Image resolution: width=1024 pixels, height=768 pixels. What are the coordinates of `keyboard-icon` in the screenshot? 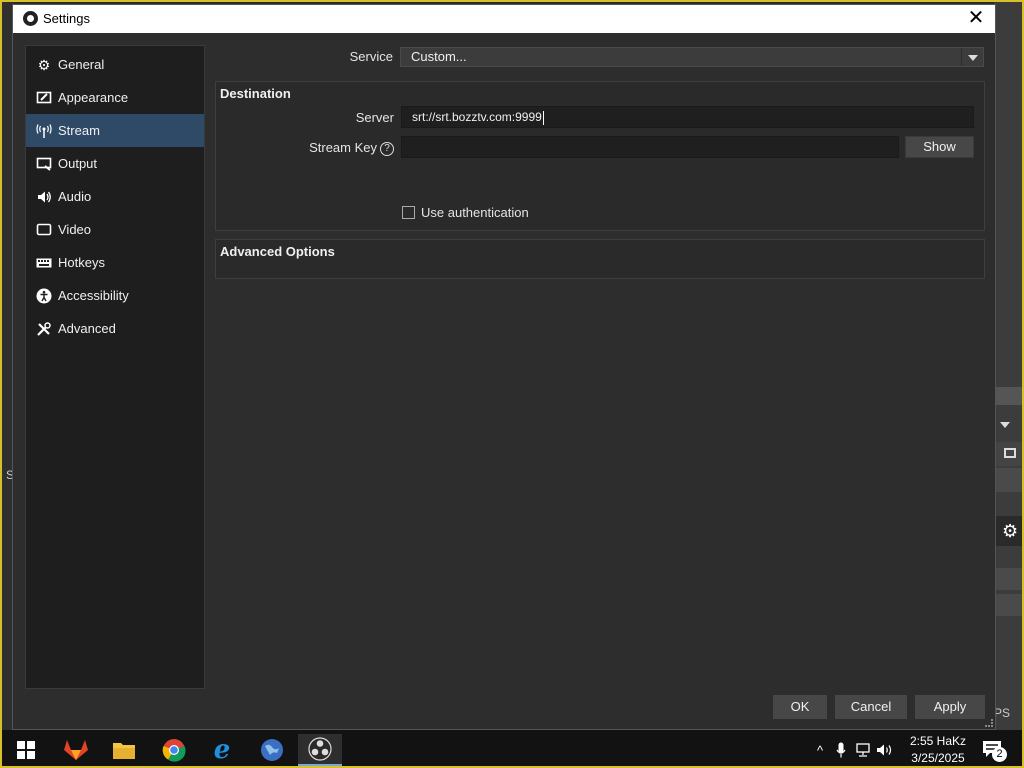 It's located at (44, 263).